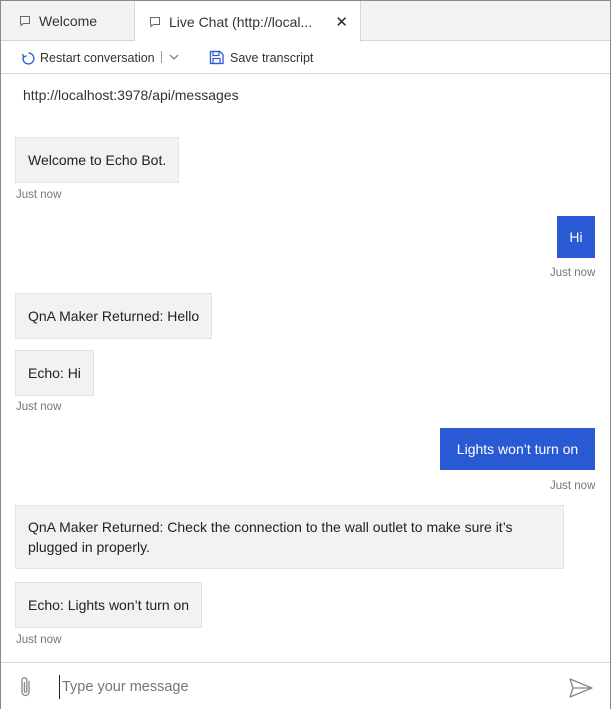  I want to click on bot-message: Echo: Lights won’t turn on, so click(109, 605).